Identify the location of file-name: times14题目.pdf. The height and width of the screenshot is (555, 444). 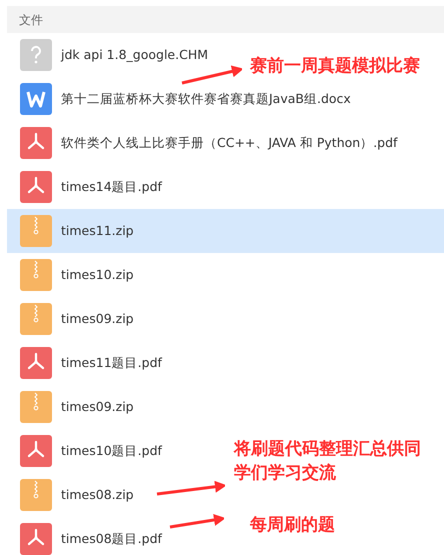
(111, 187).